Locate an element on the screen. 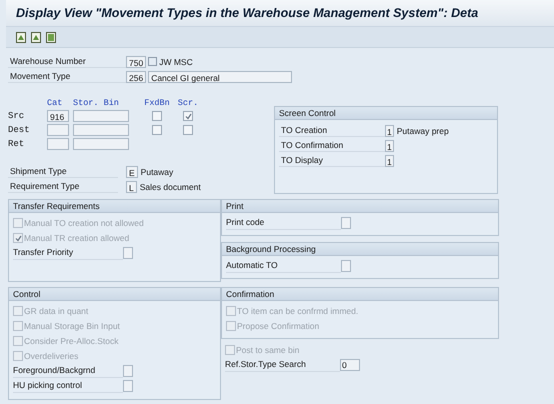  field-label: Movement Type is located at coordinates (67, 76).